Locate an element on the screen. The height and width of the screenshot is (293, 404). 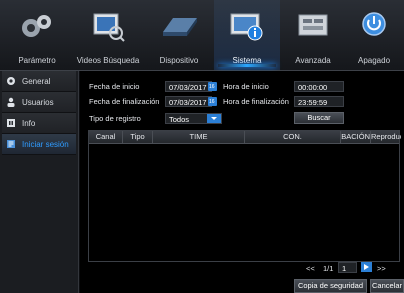
start-time-label: Hora de inicio is located at coordinates (246, 86).